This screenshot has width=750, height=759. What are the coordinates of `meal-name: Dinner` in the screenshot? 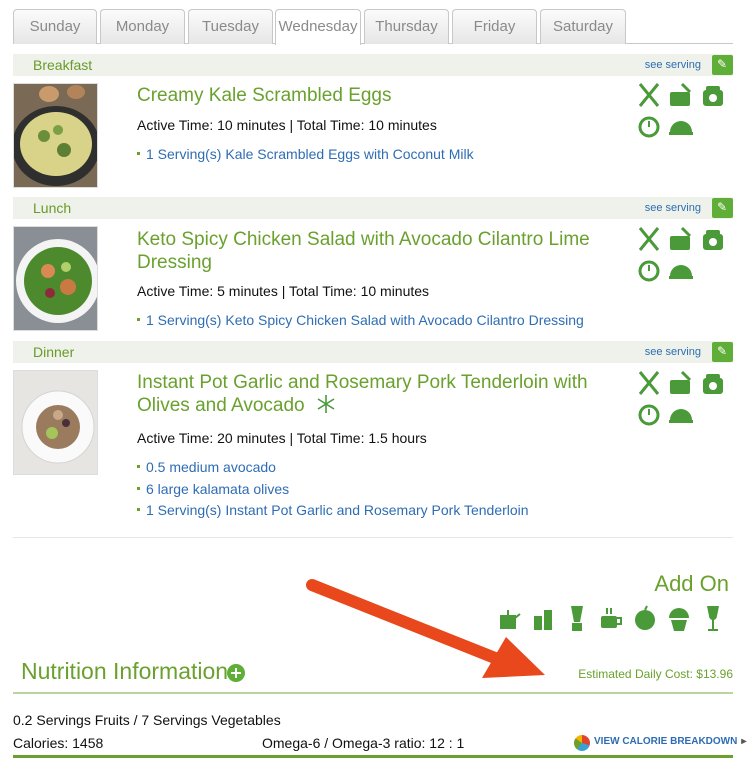 It's located at (54, 352).